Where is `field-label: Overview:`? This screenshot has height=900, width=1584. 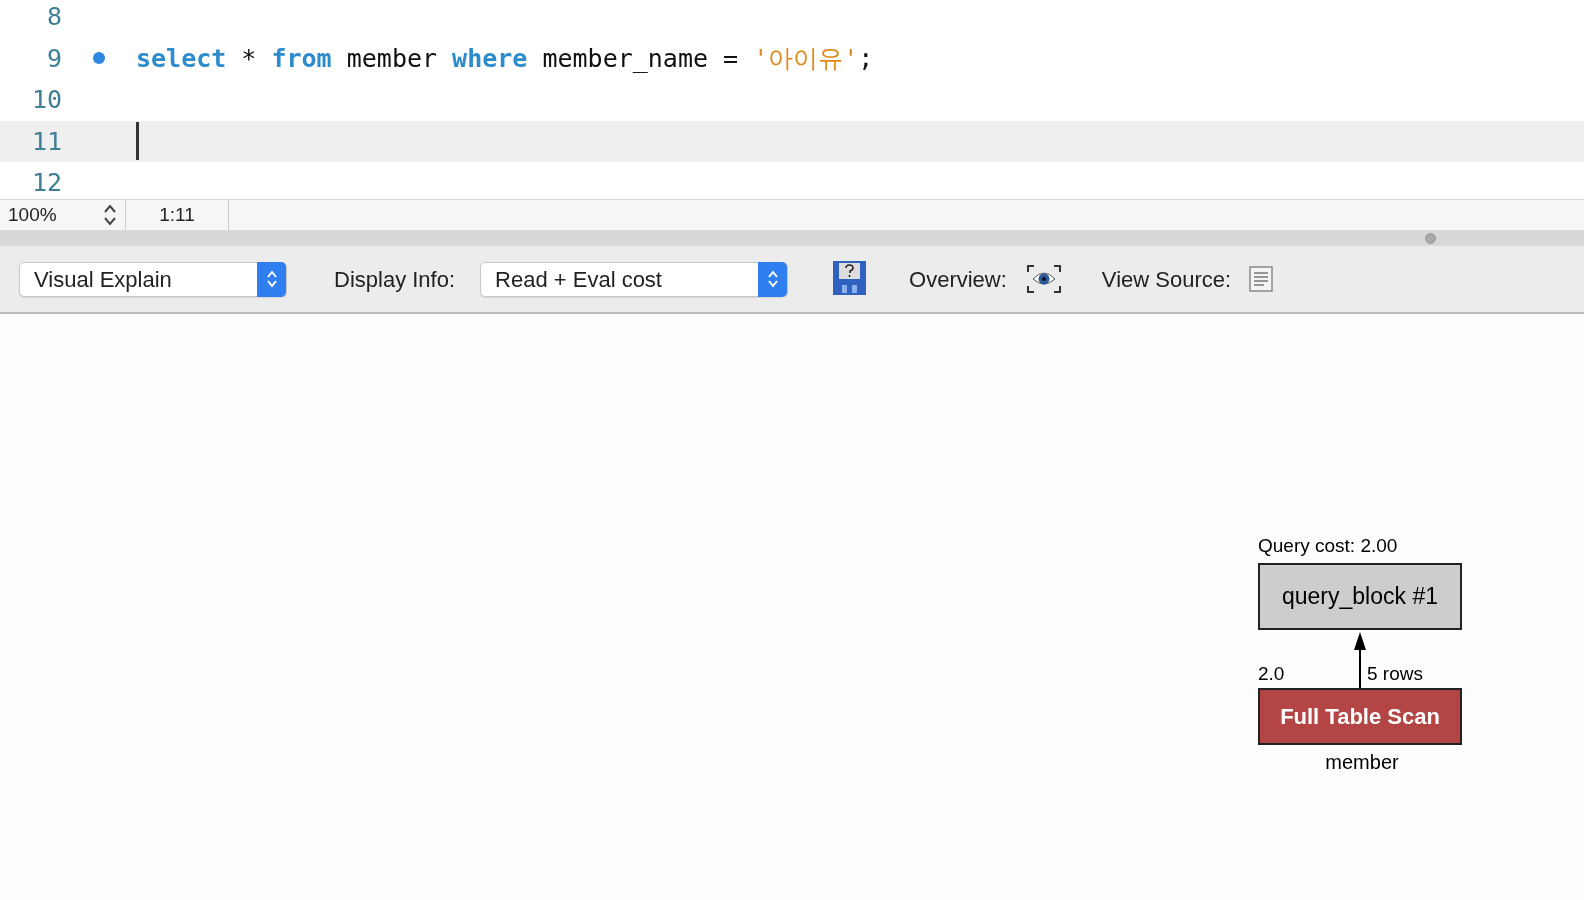
field-label: Overview: is located at coordinates (958, 279).